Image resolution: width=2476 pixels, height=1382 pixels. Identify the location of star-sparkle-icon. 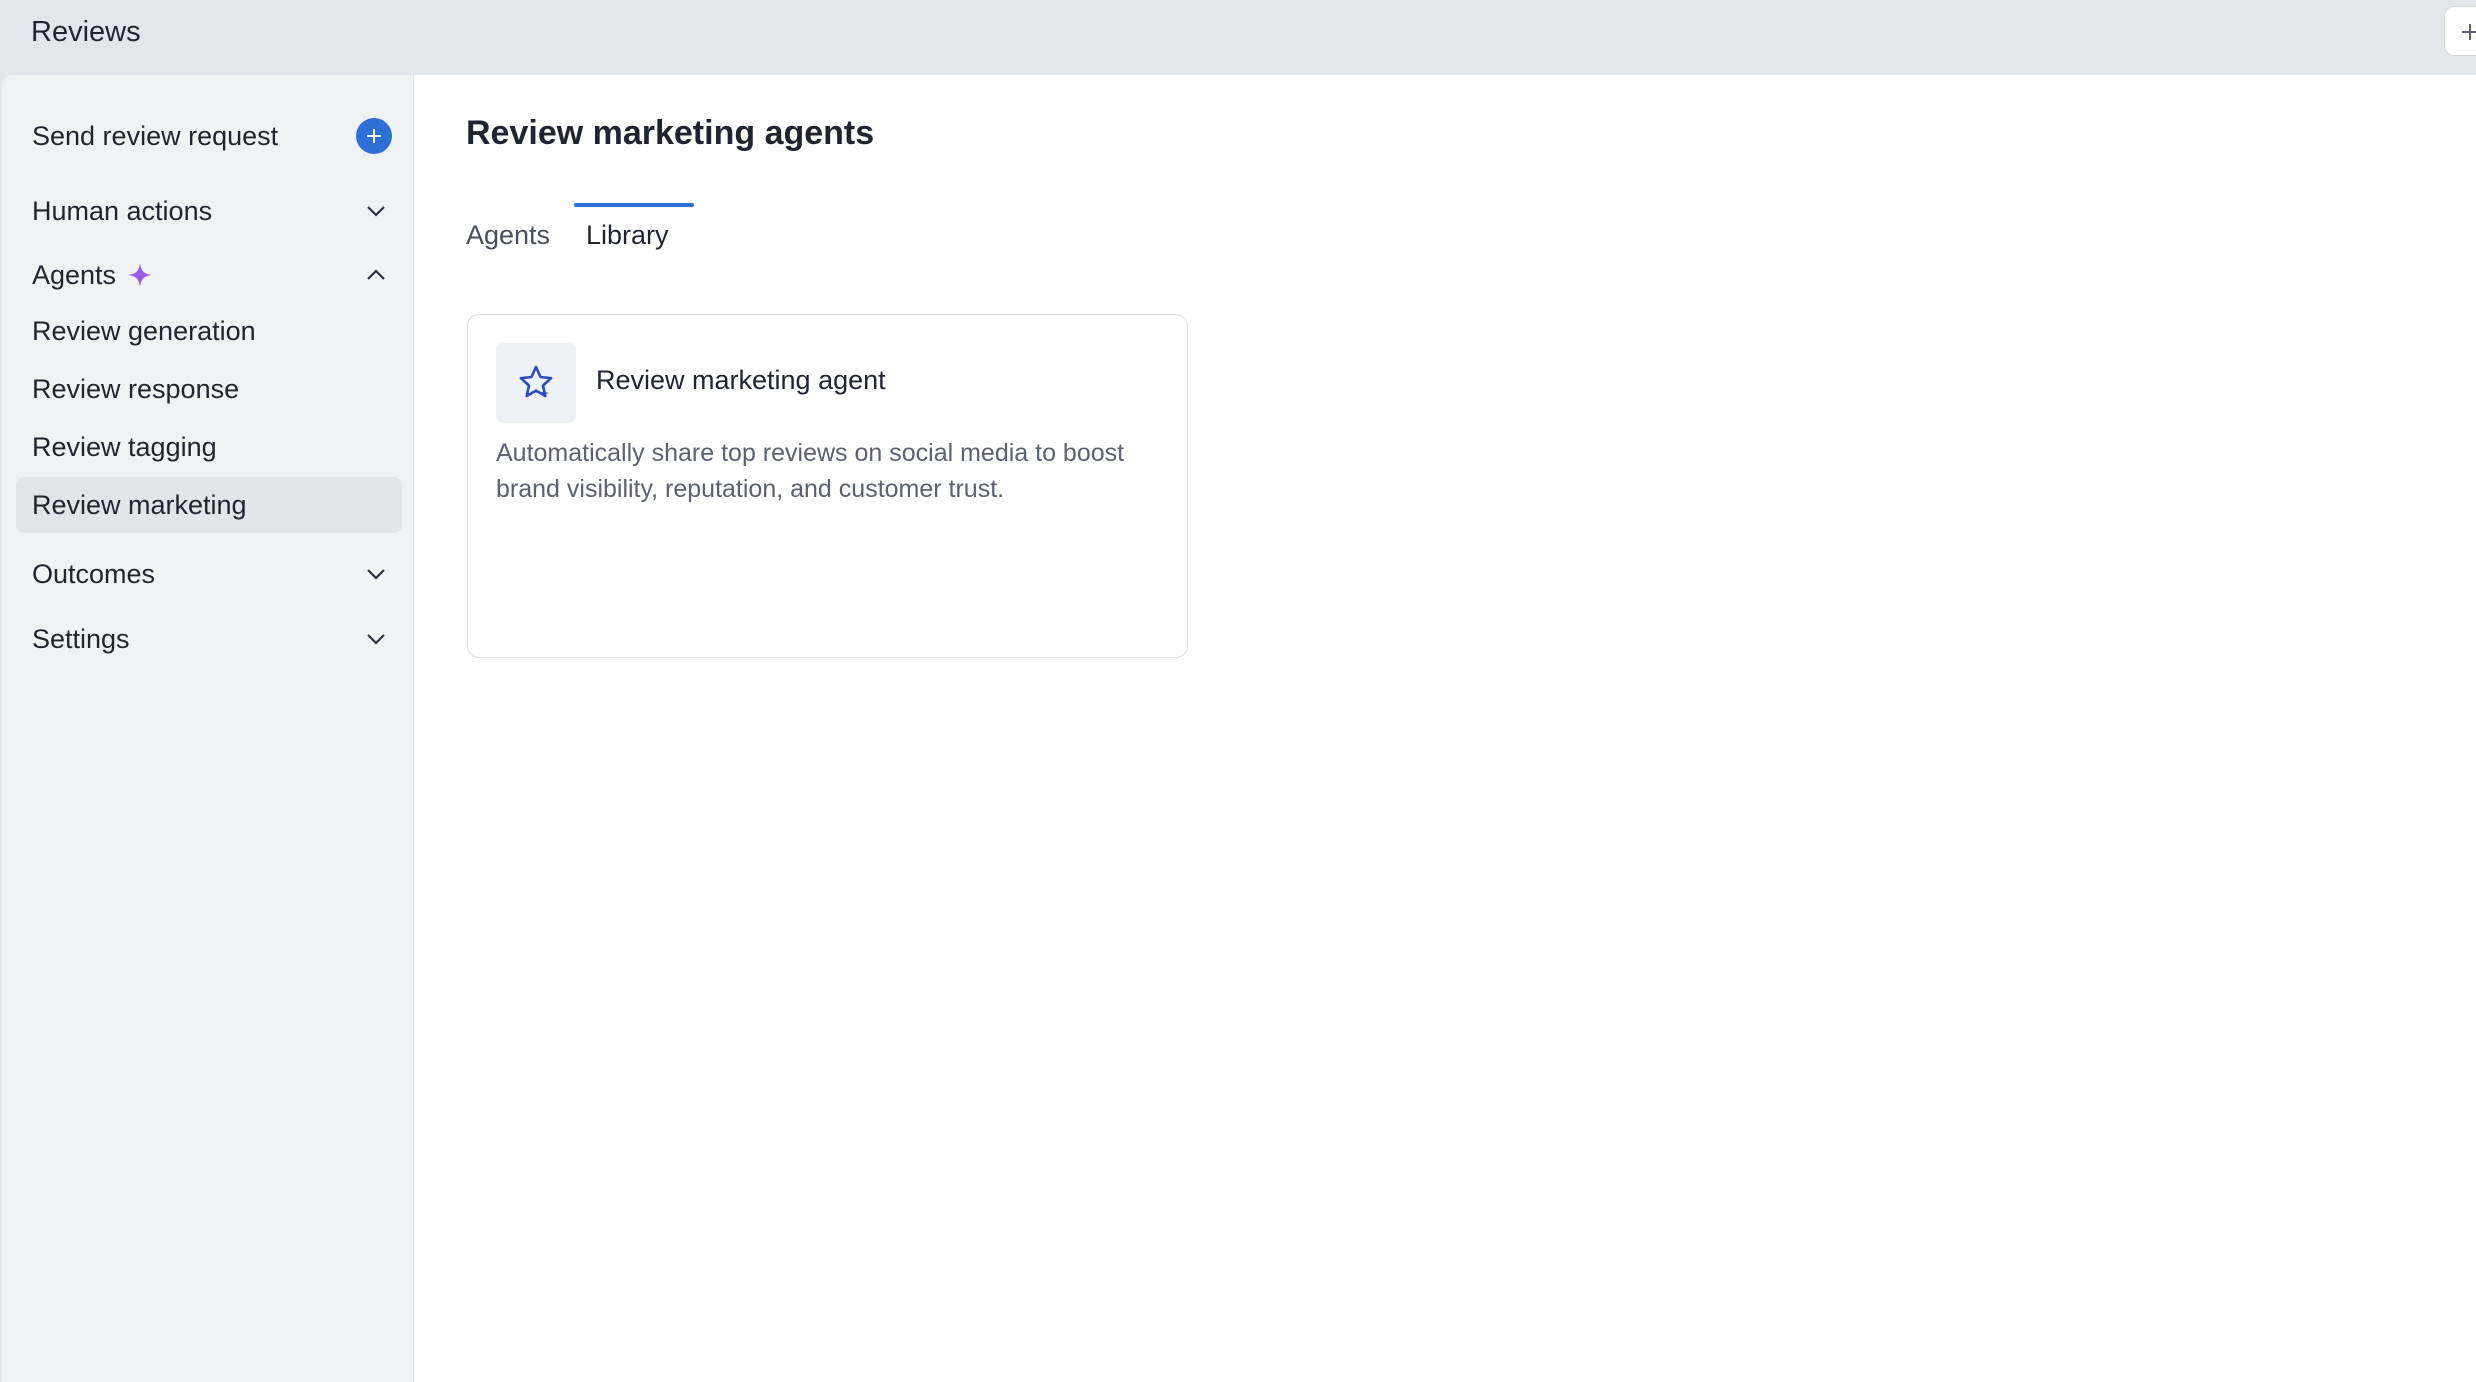
(536, 383).